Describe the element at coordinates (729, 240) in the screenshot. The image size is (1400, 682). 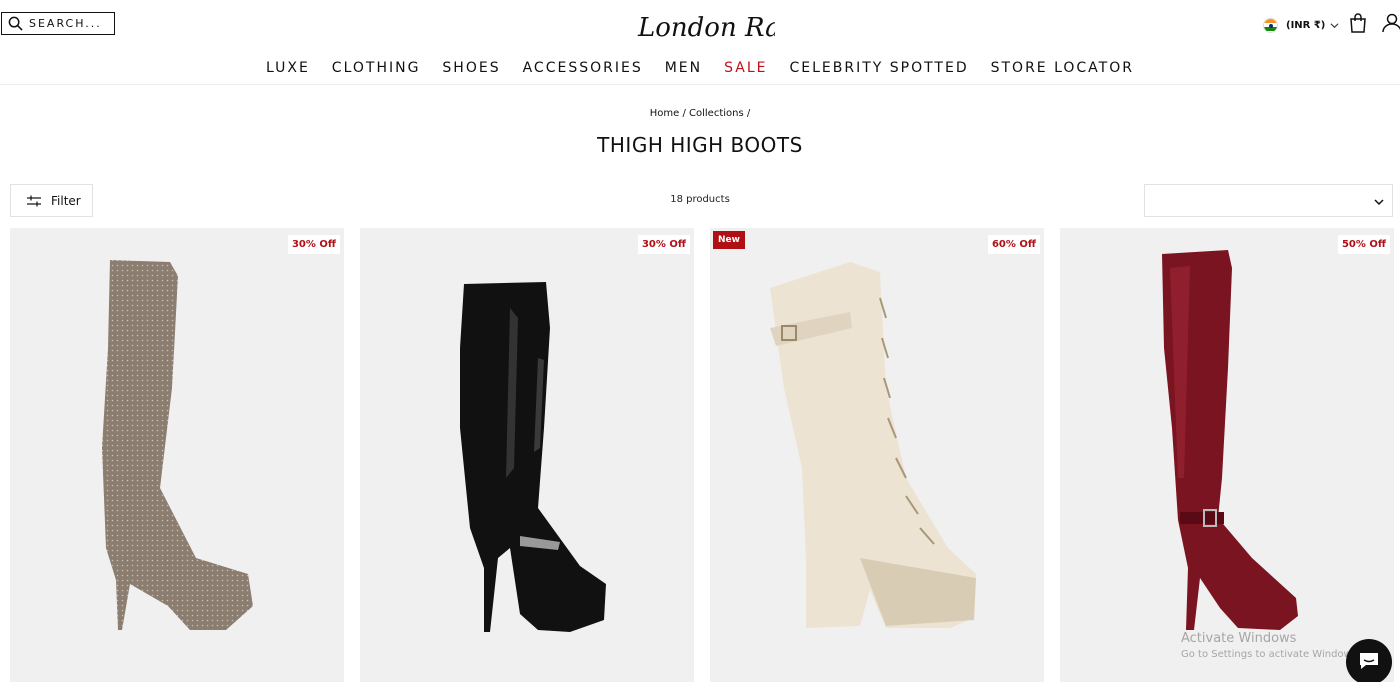
I see `new-badge: New` at that location.